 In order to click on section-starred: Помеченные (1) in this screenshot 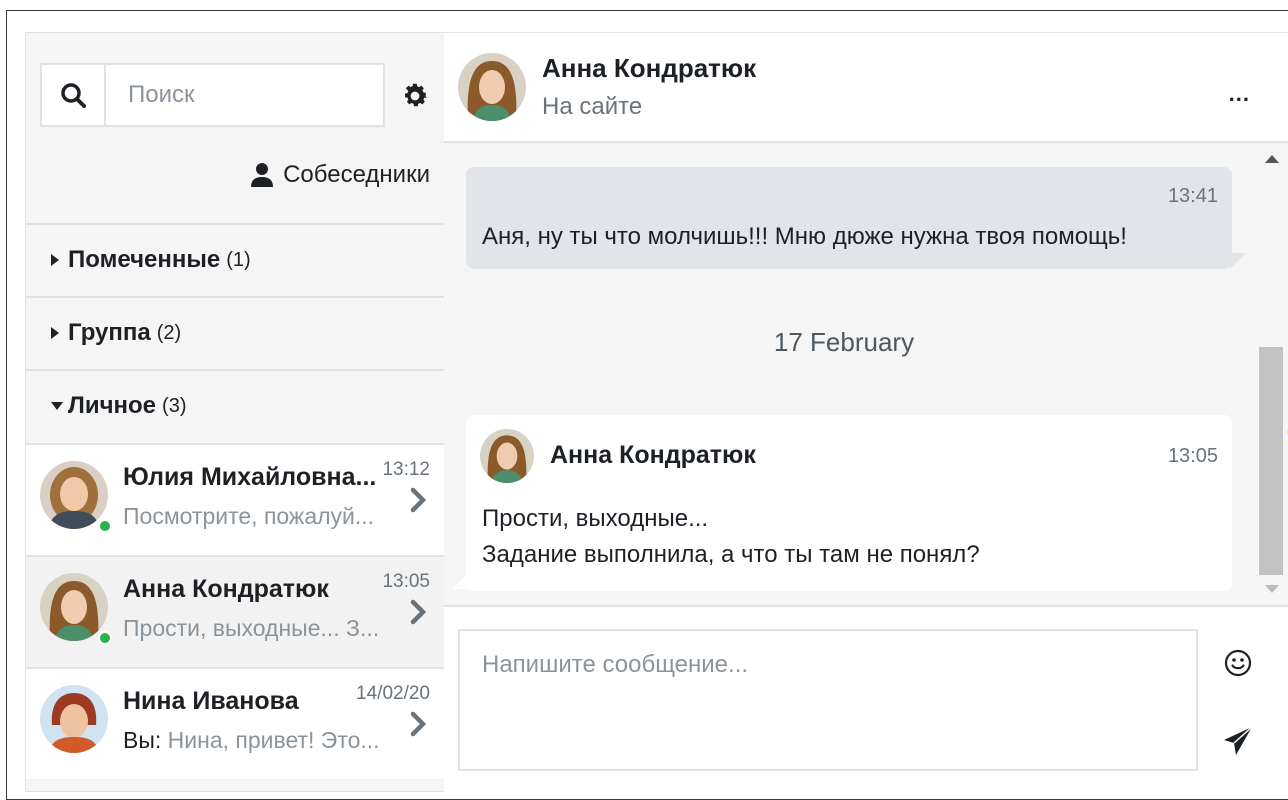, I will do `click(235, 259)`.